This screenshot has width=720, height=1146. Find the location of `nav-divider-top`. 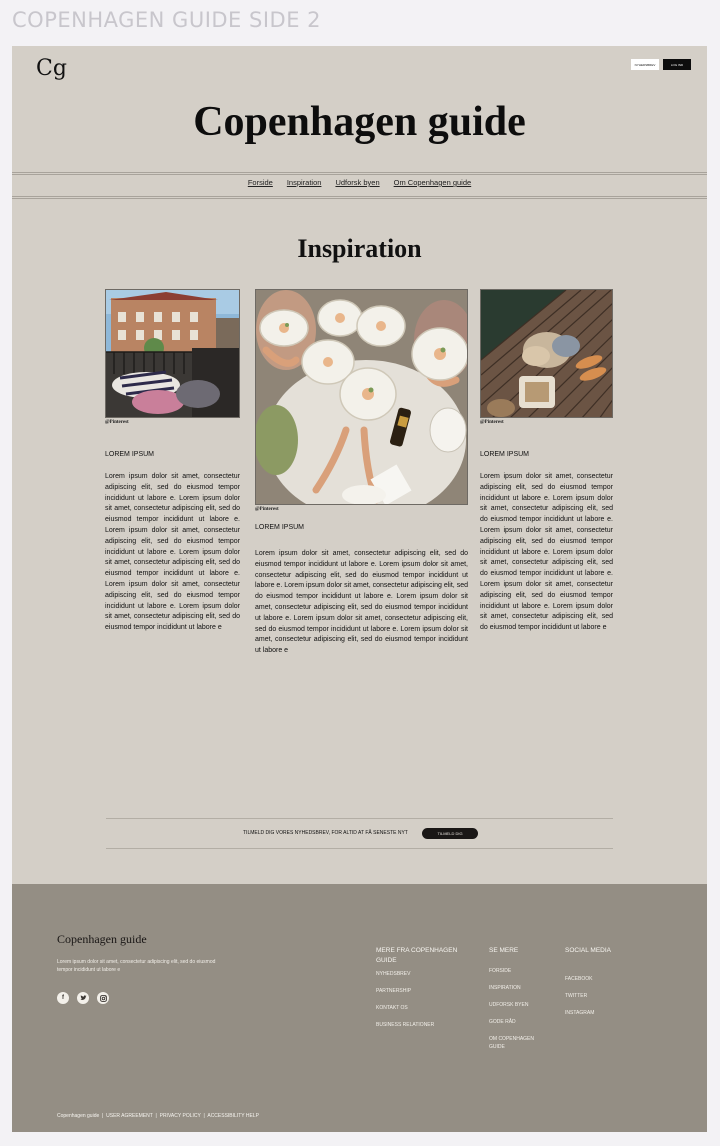

nav-divider-top is located at coordinates (359, 172).